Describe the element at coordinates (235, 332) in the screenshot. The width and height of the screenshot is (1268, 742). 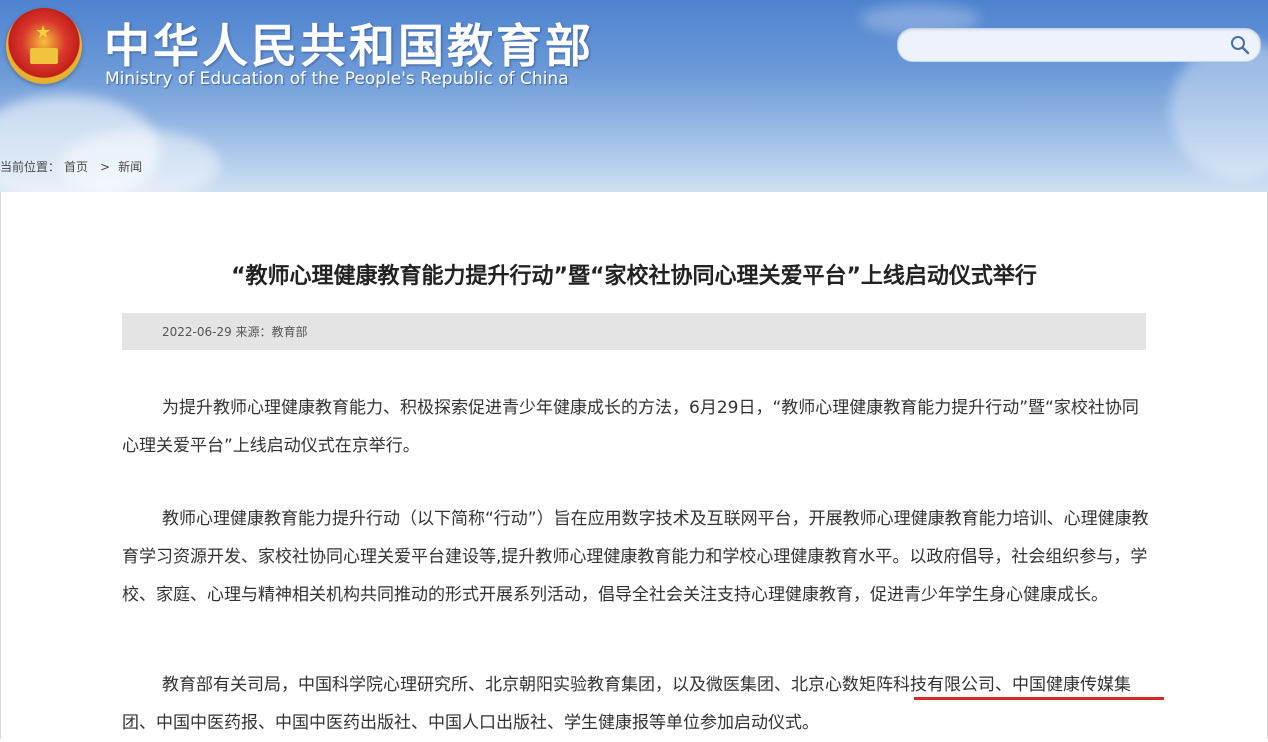
I see `article-meta: 2022-06-29 来源：教育部` at that location.